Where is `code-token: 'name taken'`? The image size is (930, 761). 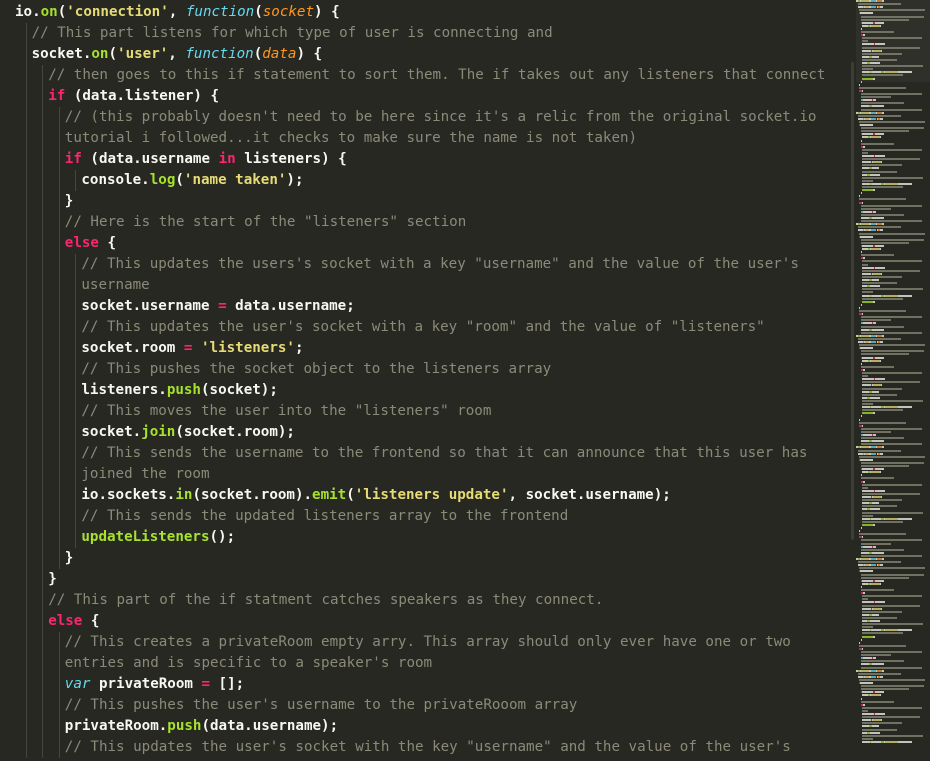 code-token: 'name taken' is located at coordinates (235, 180).